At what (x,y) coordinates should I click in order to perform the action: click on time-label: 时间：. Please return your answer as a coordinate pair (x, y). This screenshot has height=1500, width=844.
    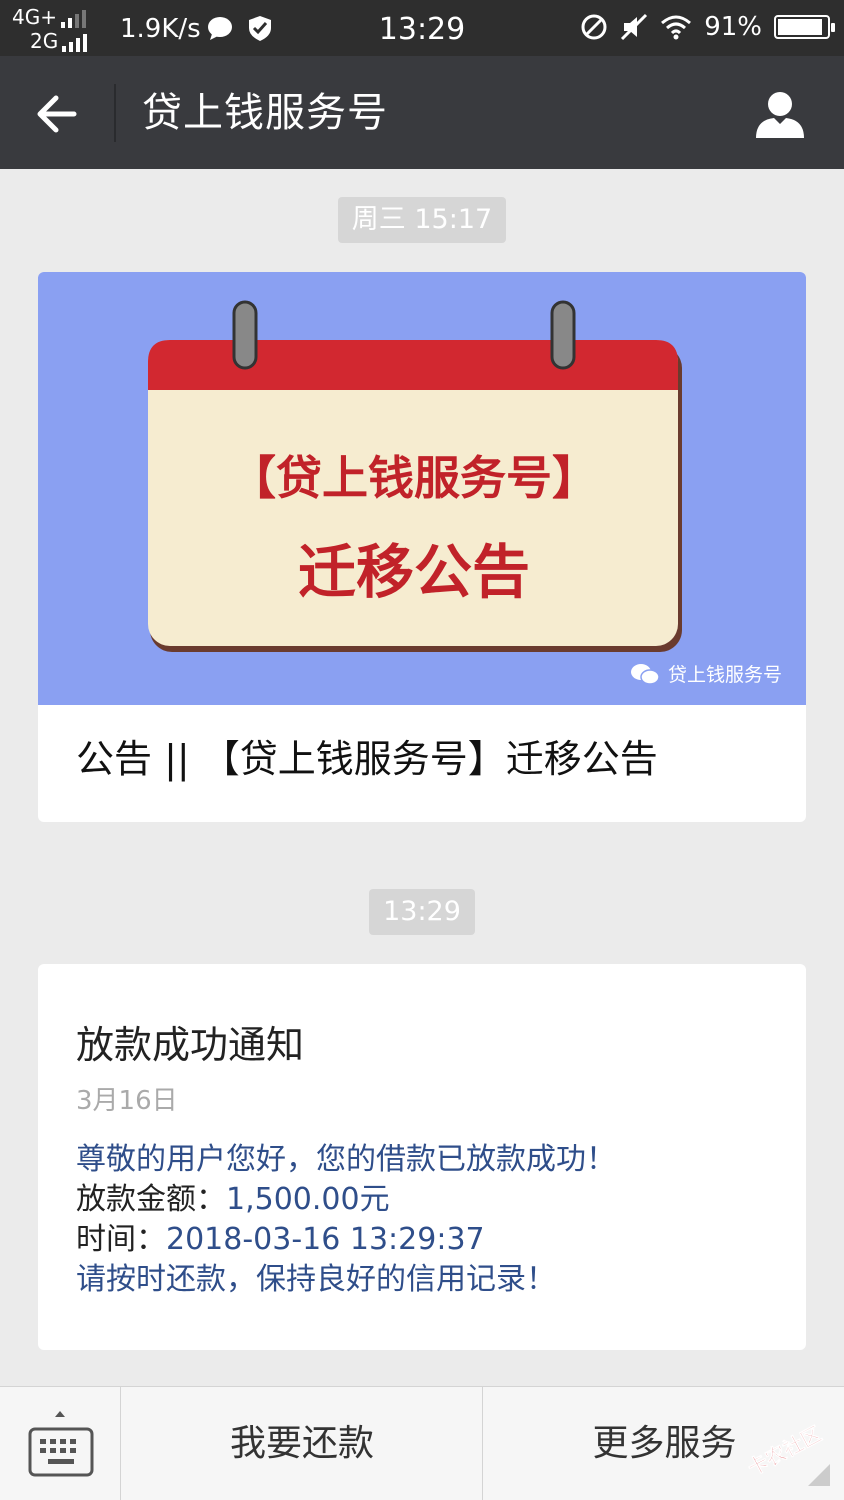
    Looking at the image, I should click on (121, 1239).